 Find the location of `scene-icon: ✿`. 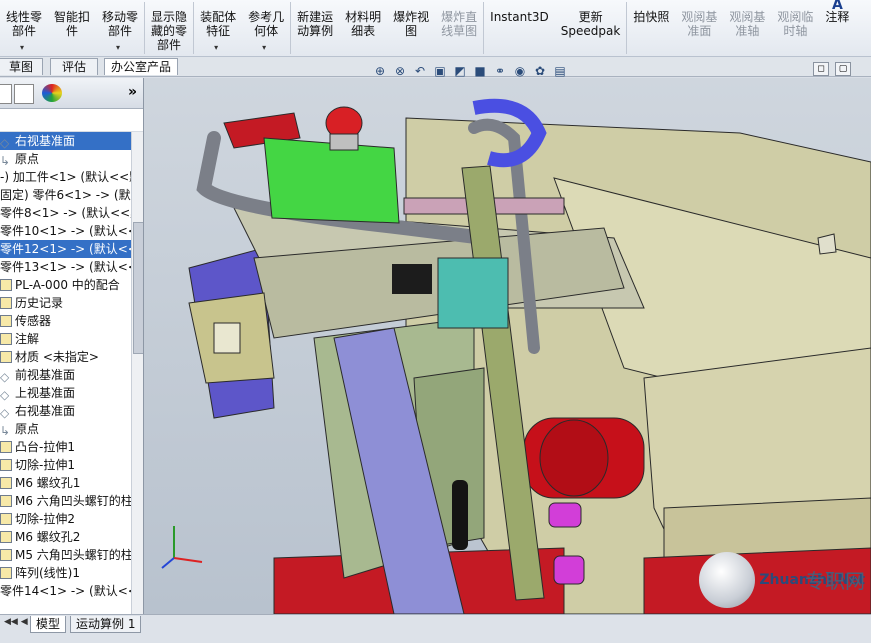

scene-icon: ✿ is located at coordinates (540, 71).